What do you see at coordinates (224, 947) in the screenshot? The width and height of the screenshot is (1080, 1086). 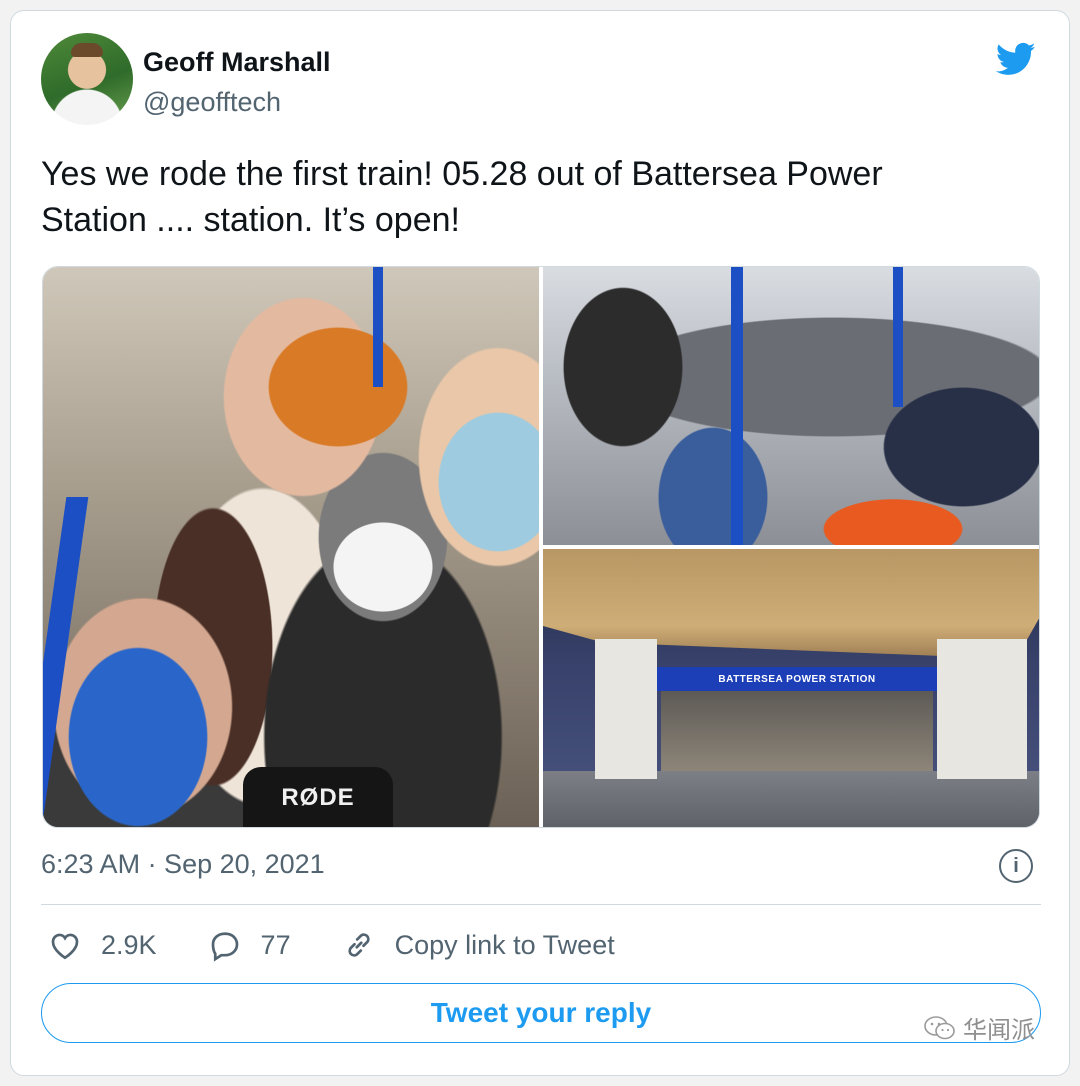 I see `speech-bubble-icon` at bounding box center [224, 947].